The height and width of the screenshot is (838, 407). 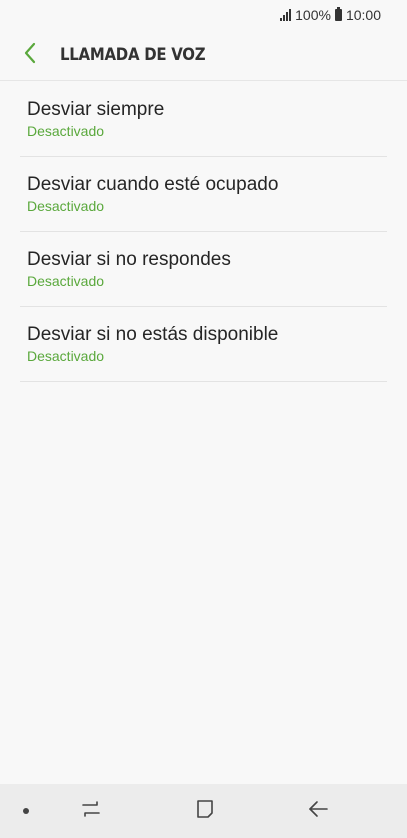 I want to click on list-item-title: Desviar siempre, so click(x=96, y=109).